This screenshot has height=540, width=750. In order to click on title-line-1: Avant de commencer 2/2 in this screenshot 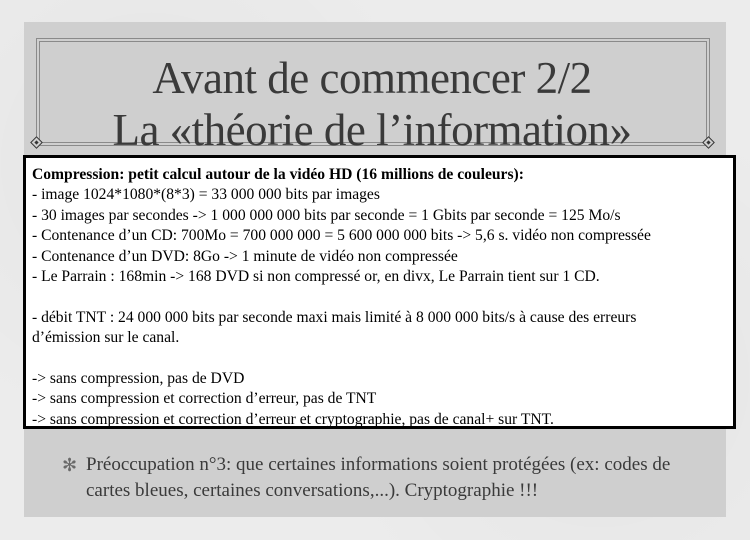, I will do `click(372, 78)`.